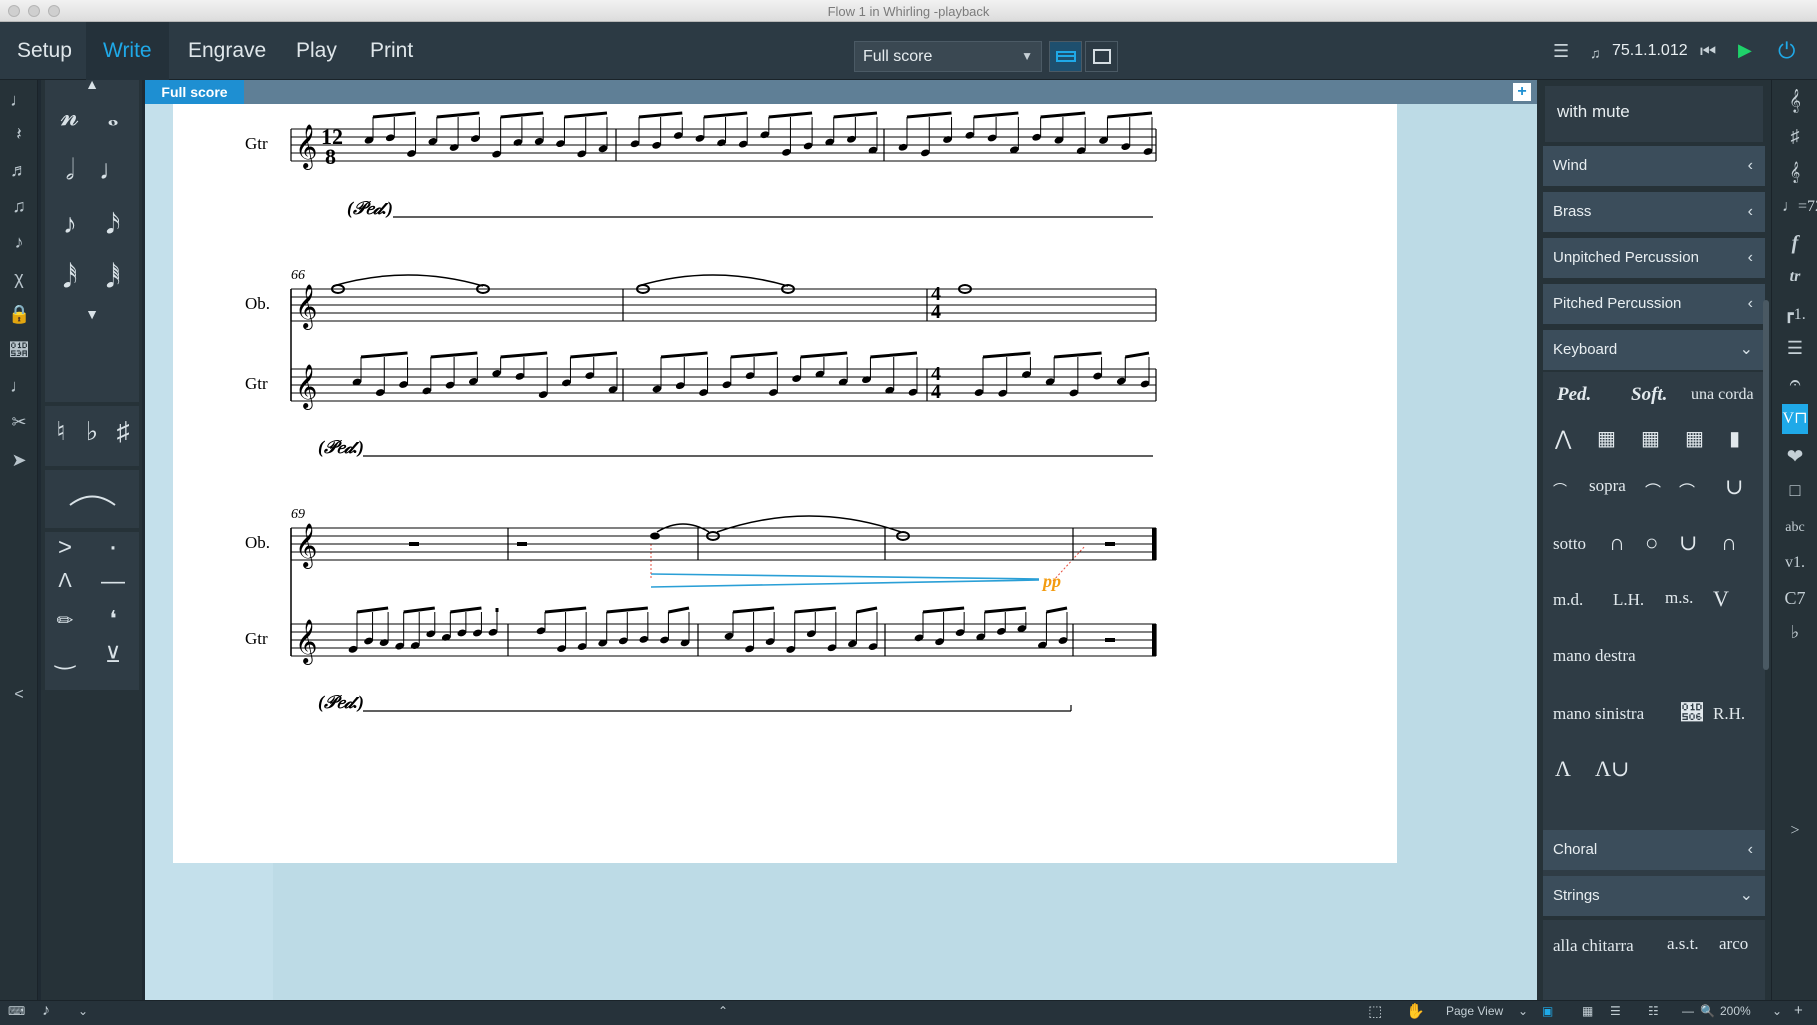 The image size is (1817, 1025). What do you see at coordinates (113, 582) in the screenshot?
I see `tenuto-icon: —` at bounding box center [113, 582].